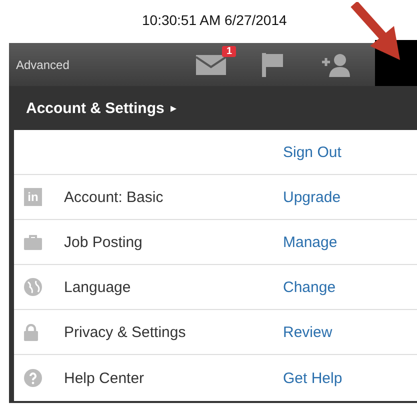  What do you see at coordinates (350, 152) in the screenshot?
I see `sign-out-link: Sign Out` at bounding box center [350, 152].